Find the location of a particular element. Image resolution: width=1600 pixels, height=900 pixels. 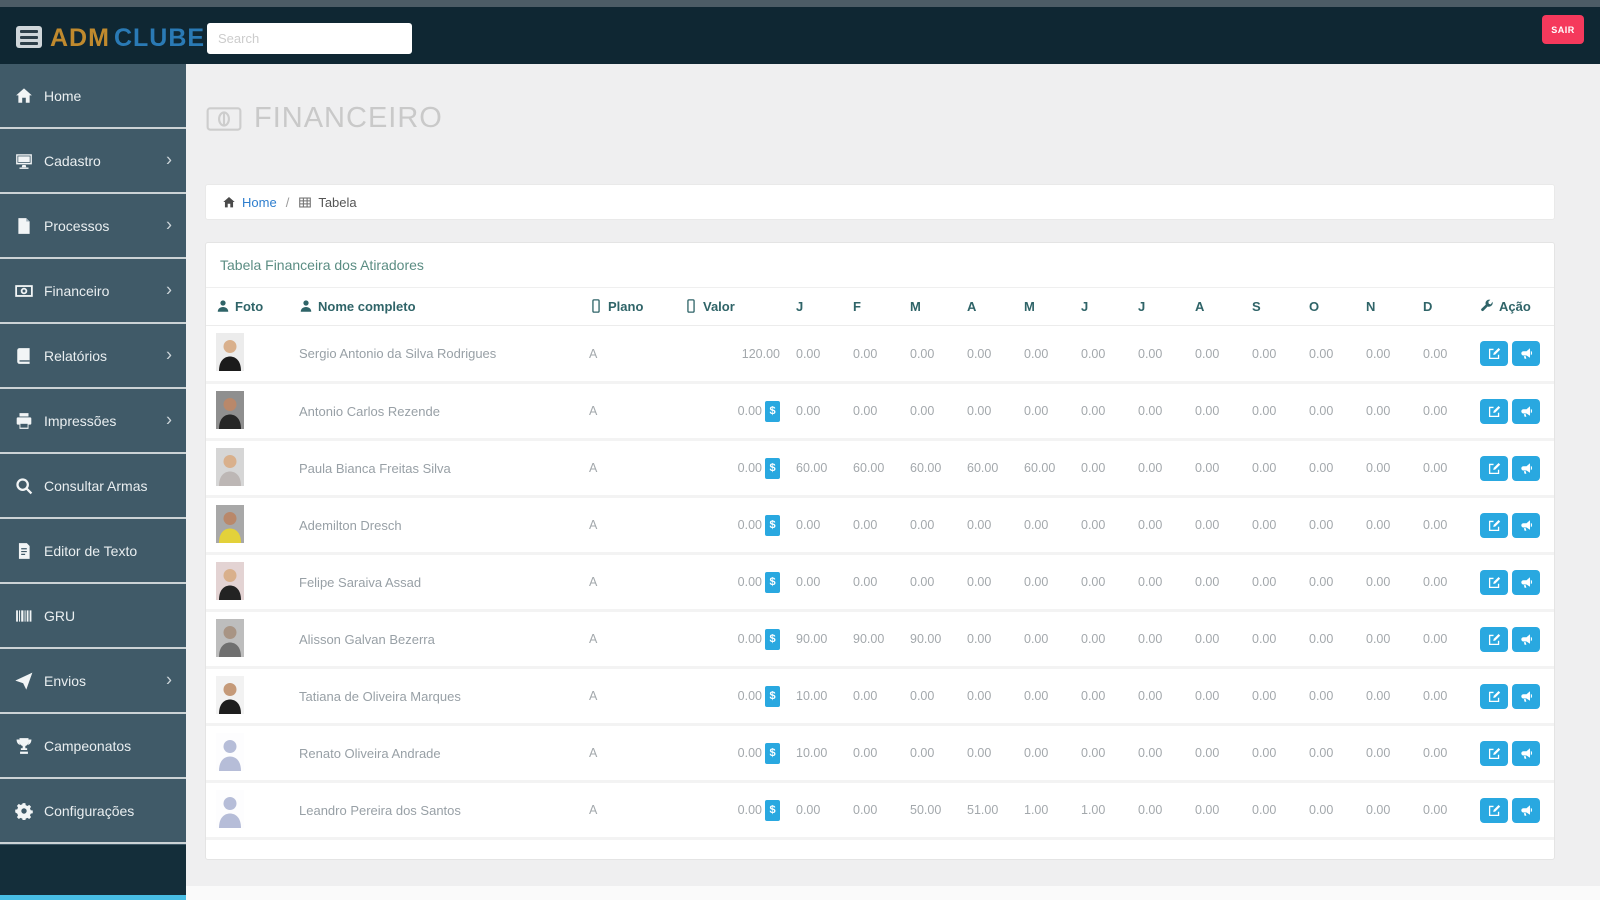

column-header-j: J is located at coordinates (1101, 307).